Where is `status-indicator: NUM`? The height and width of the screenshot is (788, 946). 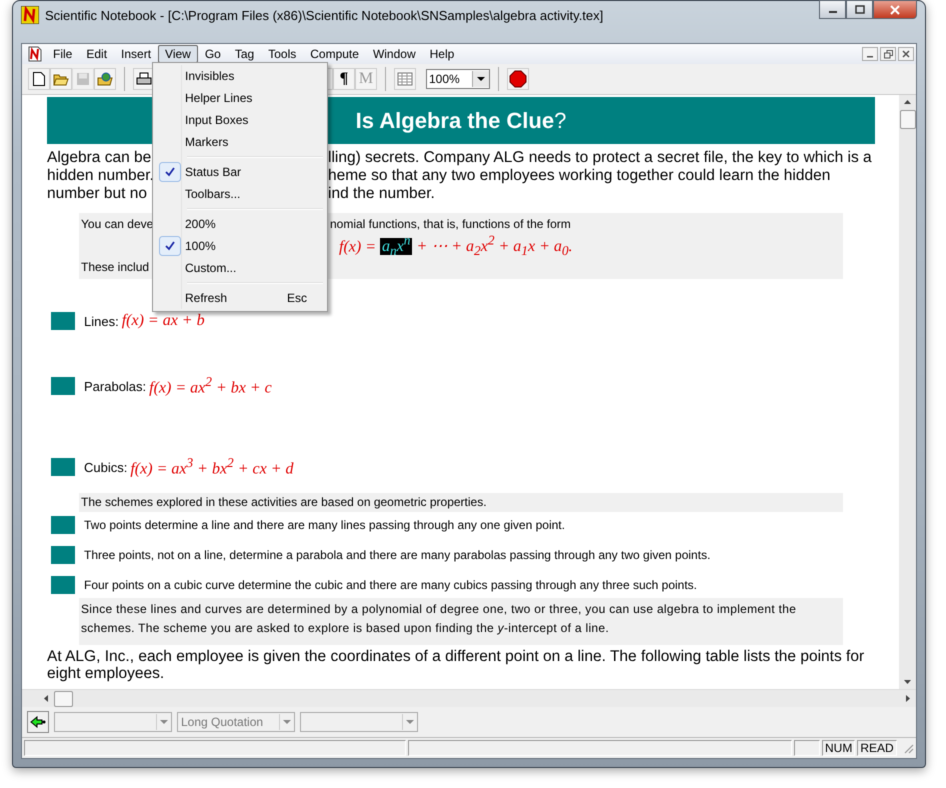 status-indicator: NUM is located at coordinates (839, 748).